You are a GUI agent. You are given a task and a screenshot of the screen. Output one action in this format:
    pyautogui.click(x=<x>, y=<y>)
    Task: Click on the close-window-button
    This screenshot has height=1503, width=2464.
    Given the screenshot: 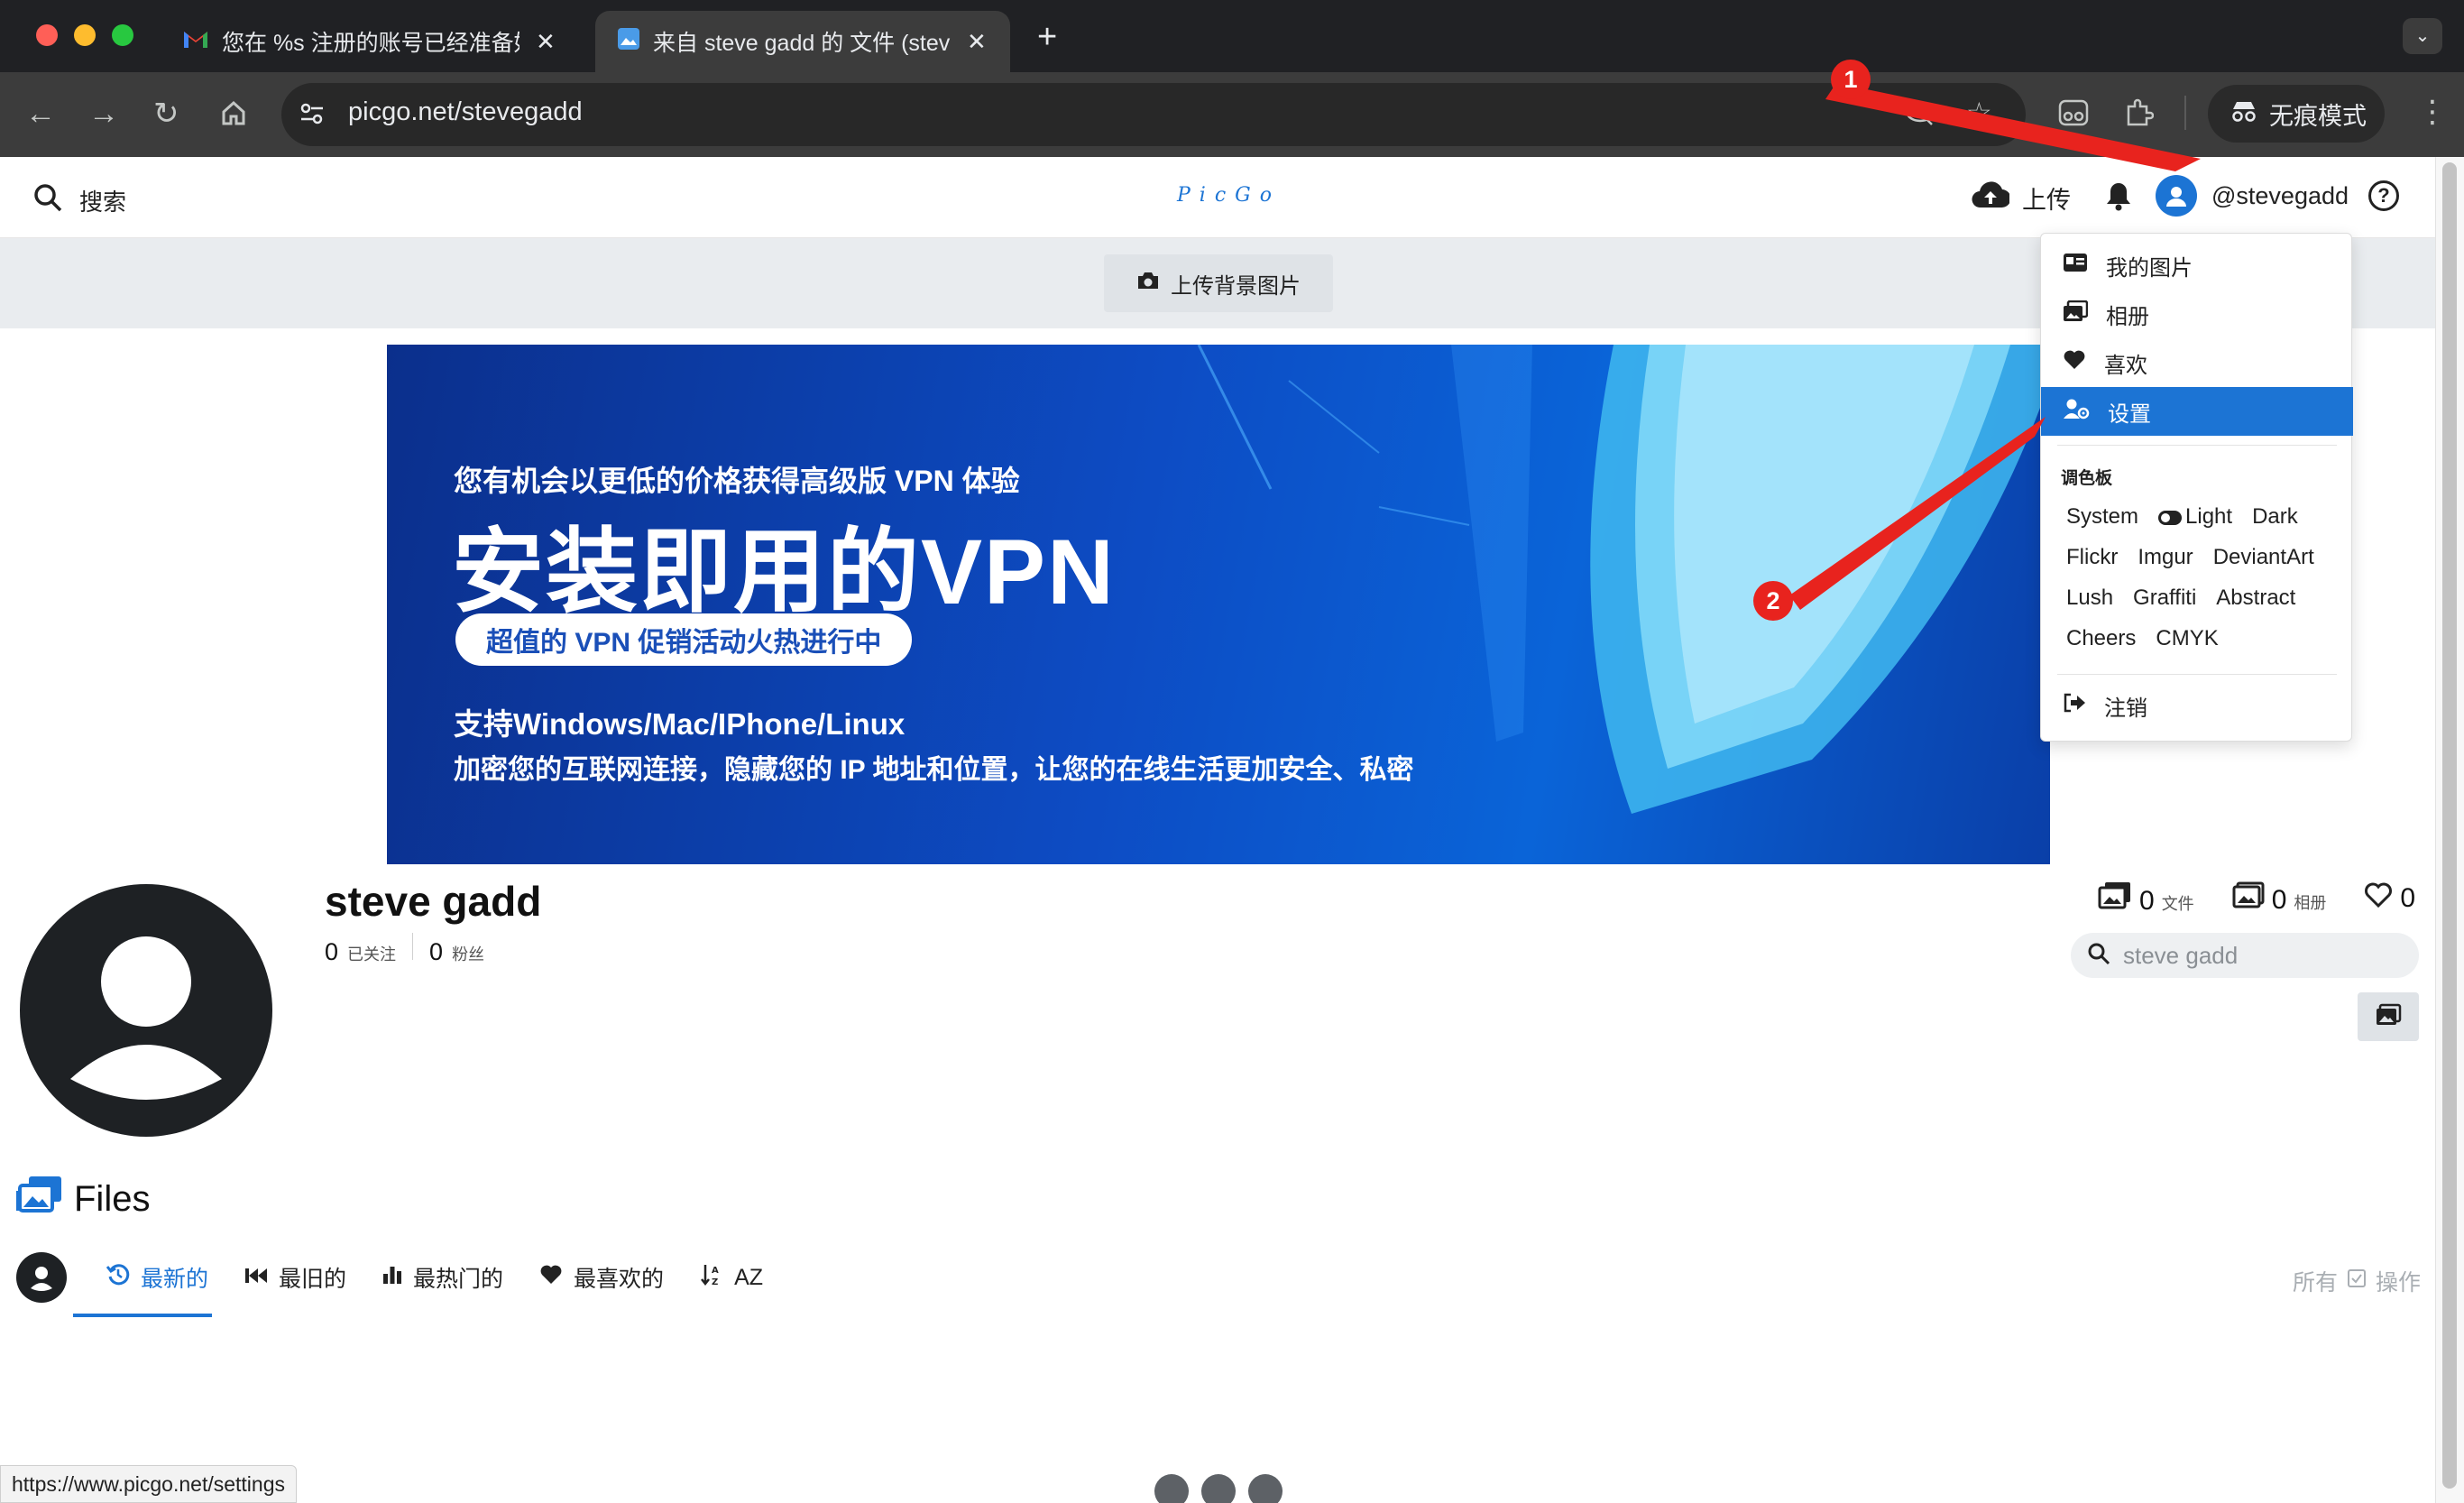 What is the action you would take?
    pyautogui.click(x=47, y=35)
    